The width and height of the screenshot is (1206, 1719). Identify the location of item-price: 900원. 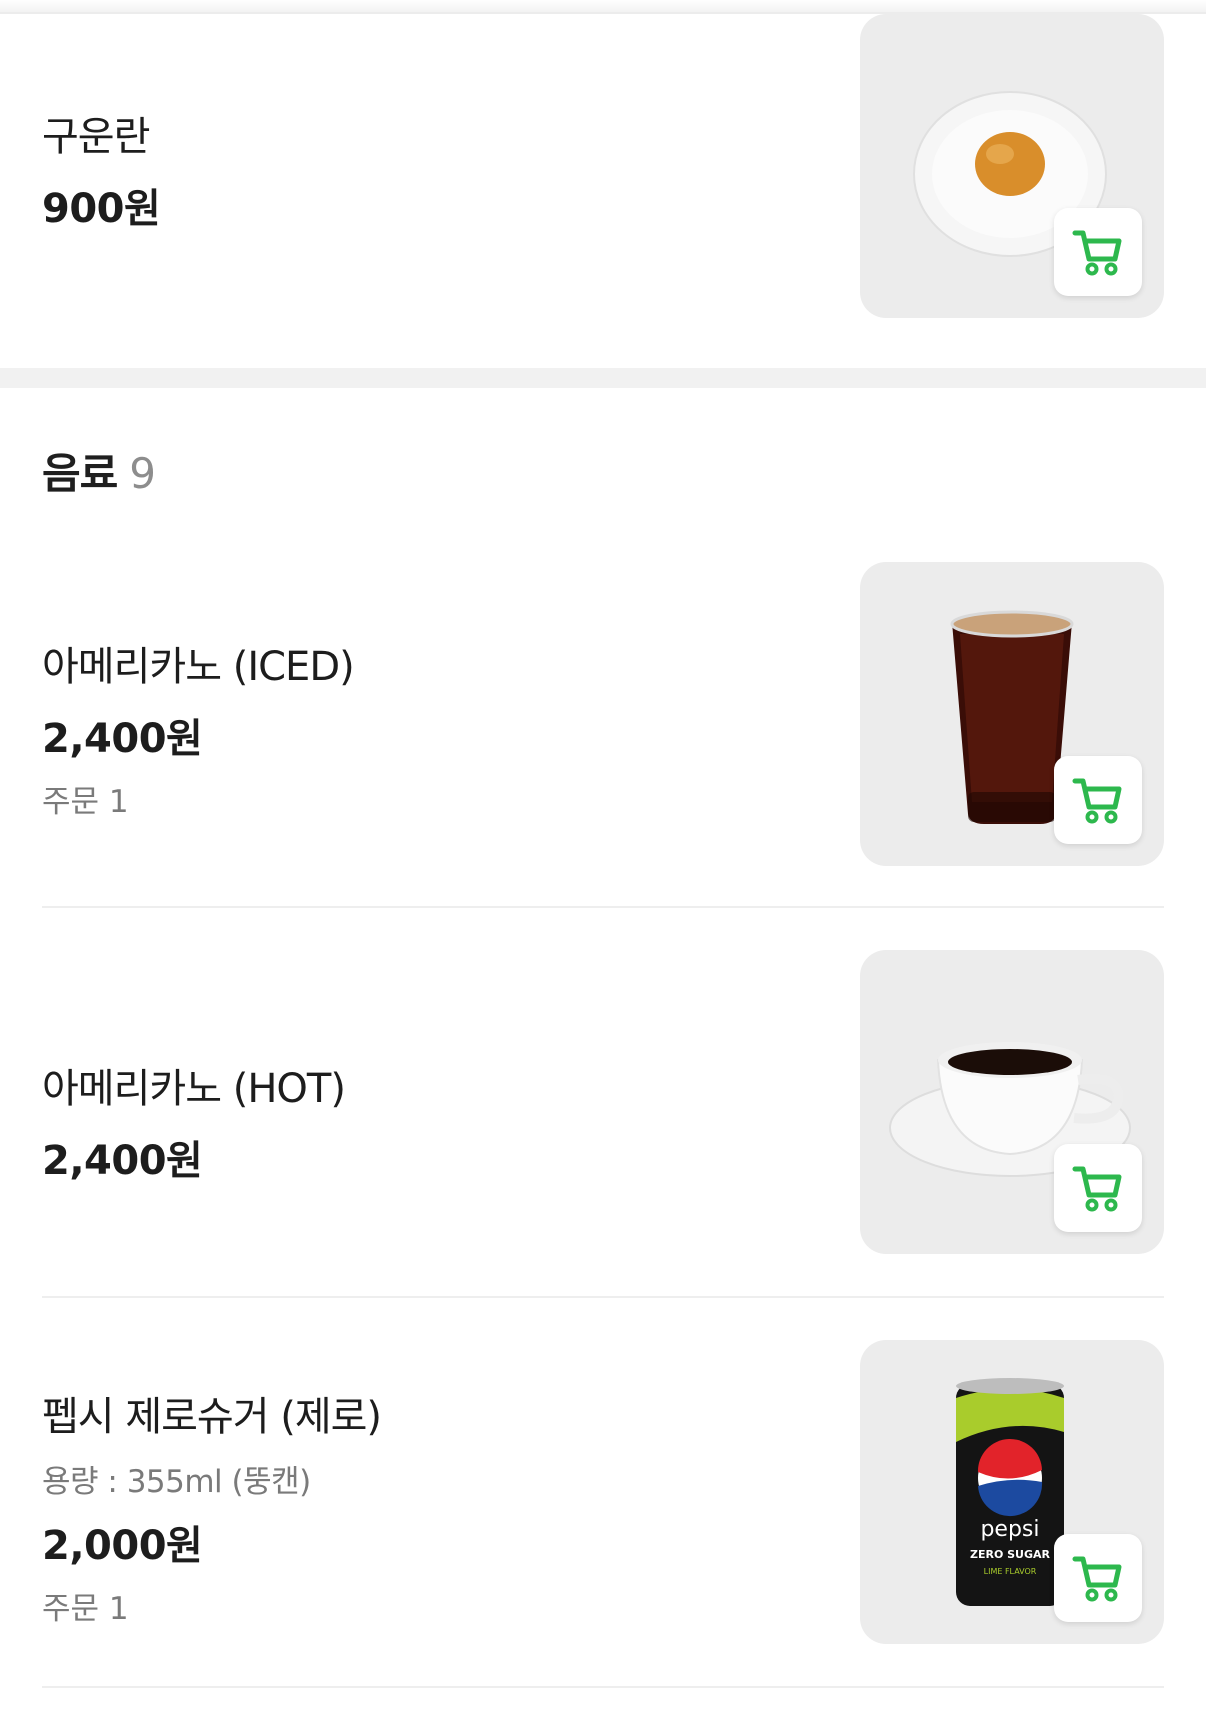
(101, 209).